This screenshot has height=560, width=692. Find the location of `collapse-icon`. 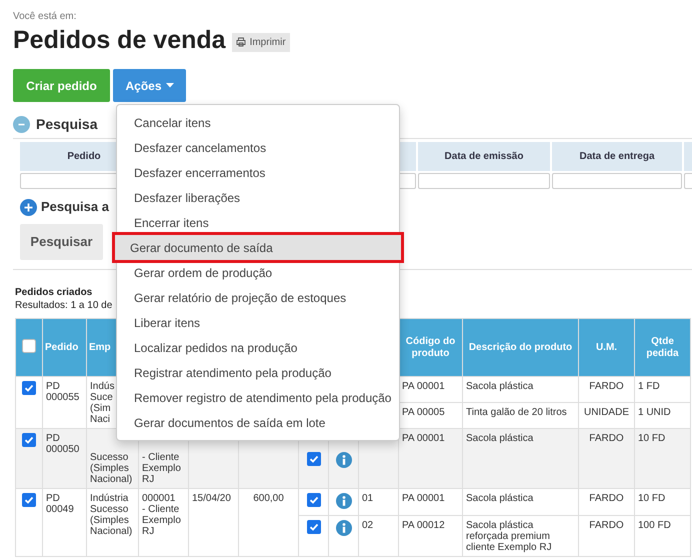

collapse-icon is located at coordinates (21, 124).